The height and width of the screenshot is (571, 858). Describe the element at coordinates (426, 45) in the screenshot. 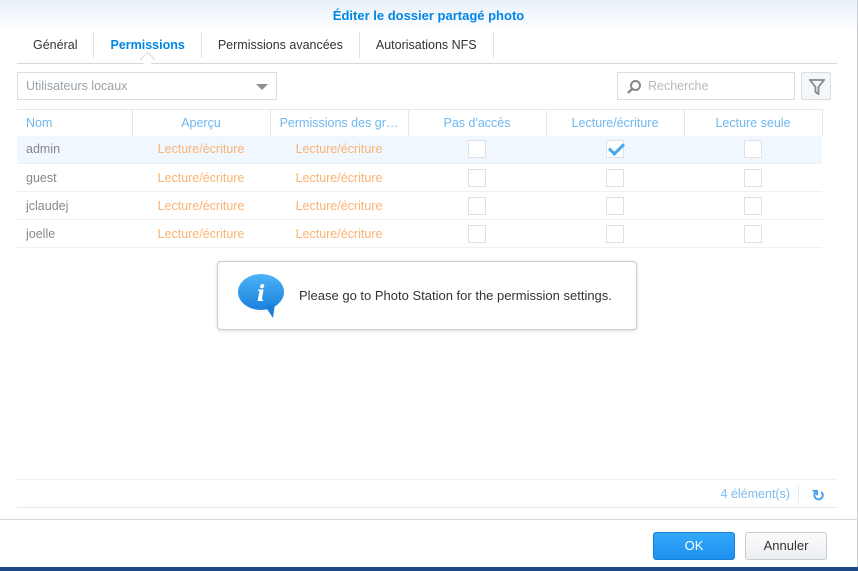

I see `tab-nfs: Autorisations NFS` at that location.